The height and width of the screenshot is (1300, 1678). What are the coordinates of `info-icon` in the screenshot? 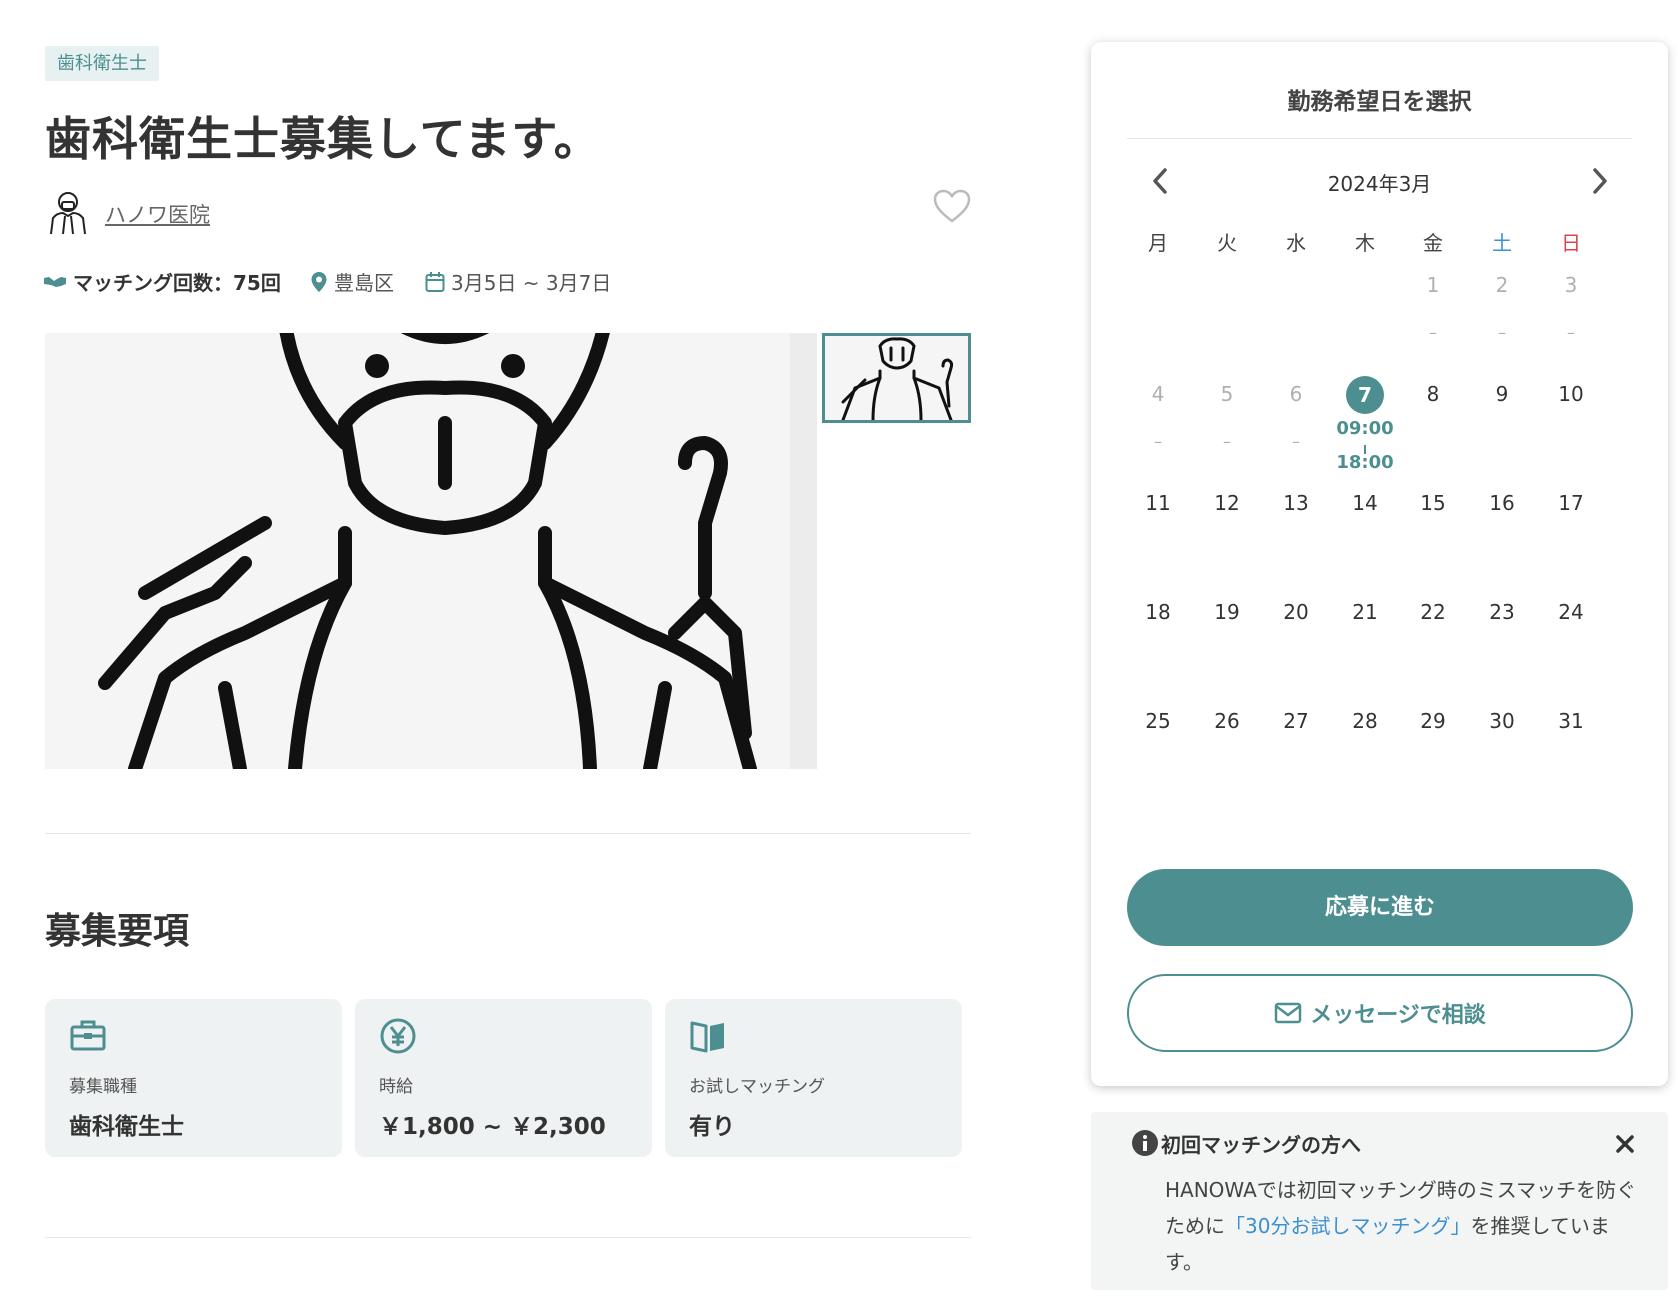 It's located at (1145, 1143).